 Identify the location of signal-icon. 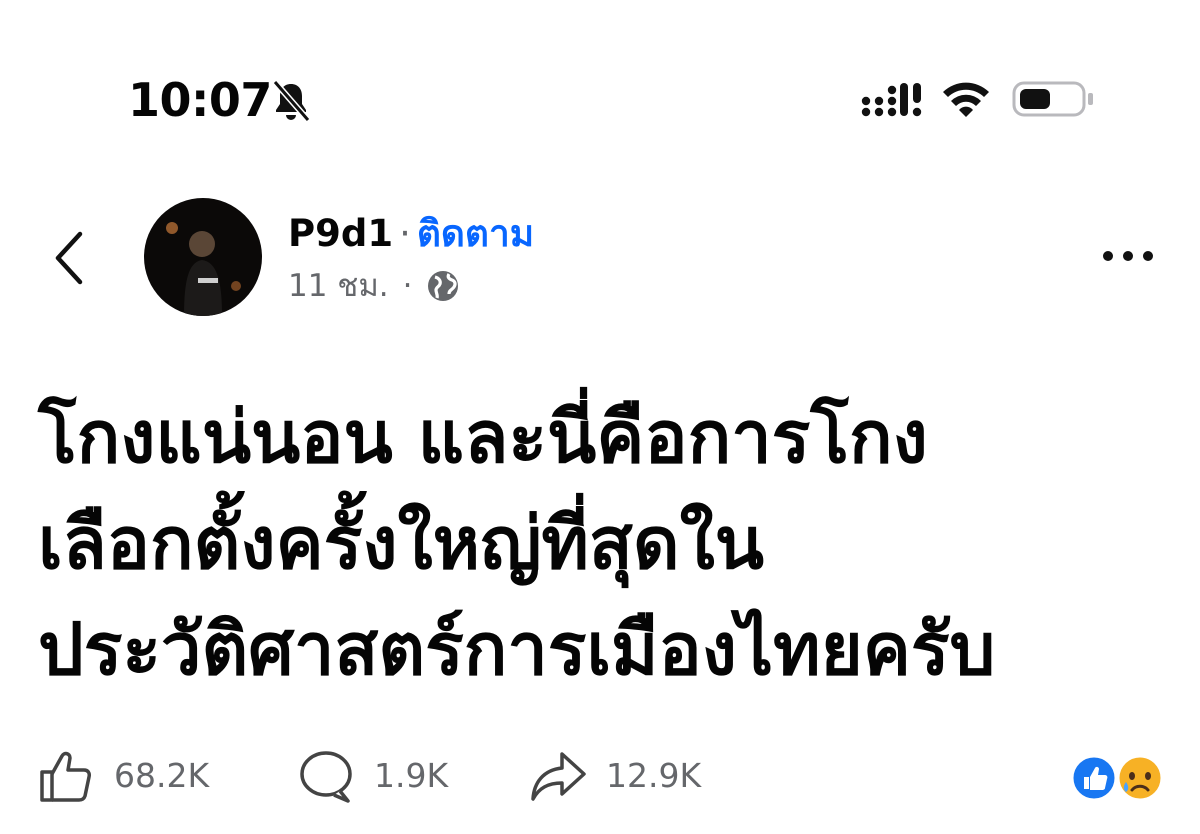
(891, 100).